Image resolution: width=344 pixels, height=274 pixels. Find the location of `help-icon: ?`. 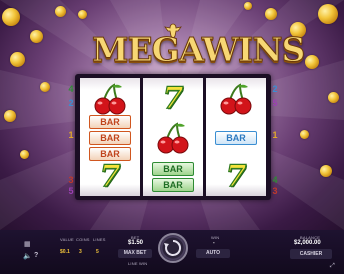

help-icon: ? is located at coordinates (36, 255).